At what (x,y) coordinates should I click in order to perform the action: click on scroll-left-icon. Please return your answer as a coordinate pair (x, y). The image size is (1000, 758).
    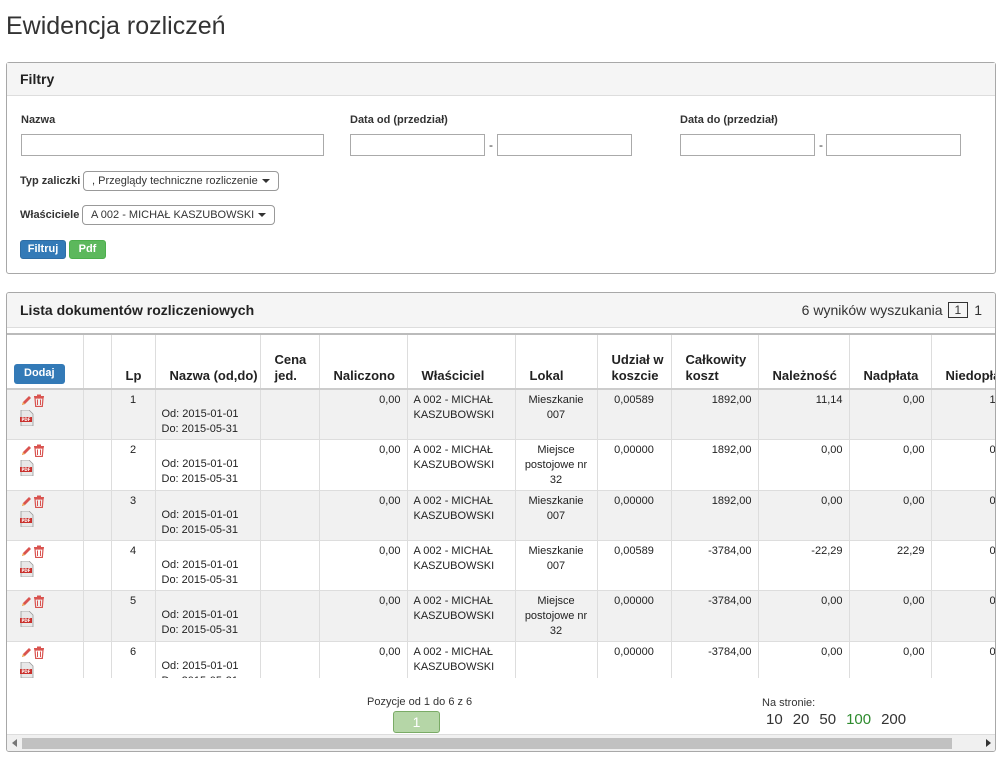
    Looking at the image, I should click on (14, 743).